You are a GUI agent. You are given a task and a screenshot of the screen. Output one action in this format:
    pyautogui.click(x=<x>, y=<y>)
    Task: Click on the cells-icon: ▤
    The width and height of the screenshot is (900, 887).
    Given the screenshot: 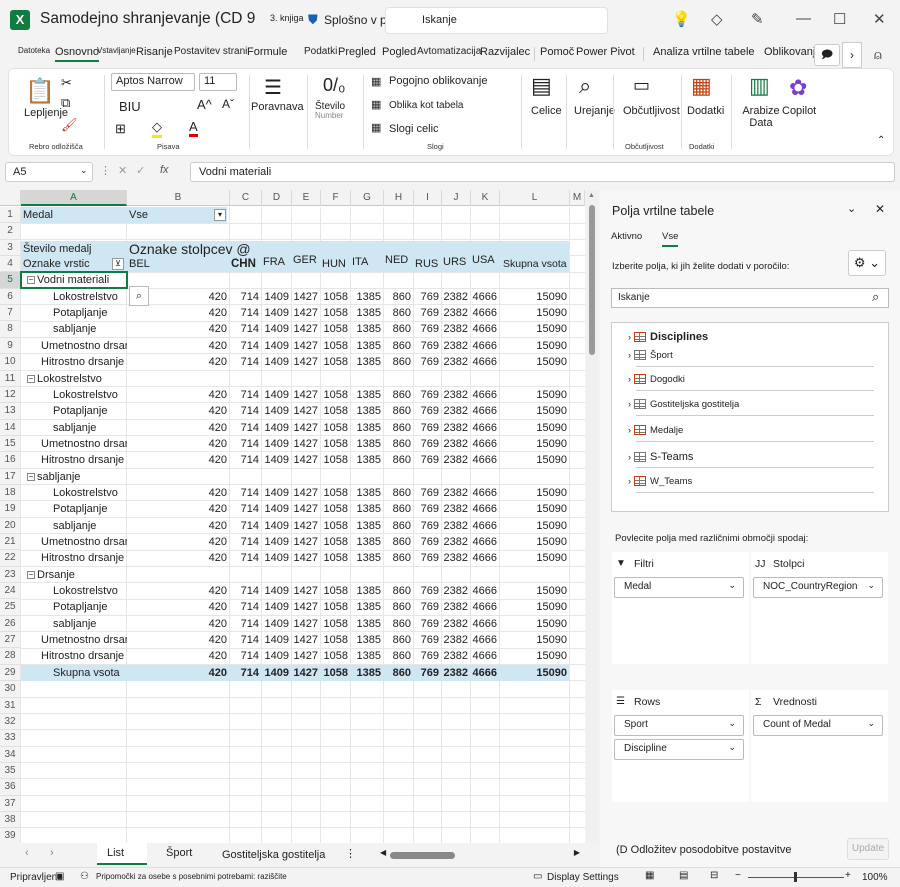 What is the action you would take?
    pyautogui.click(x=541, y=86)
    